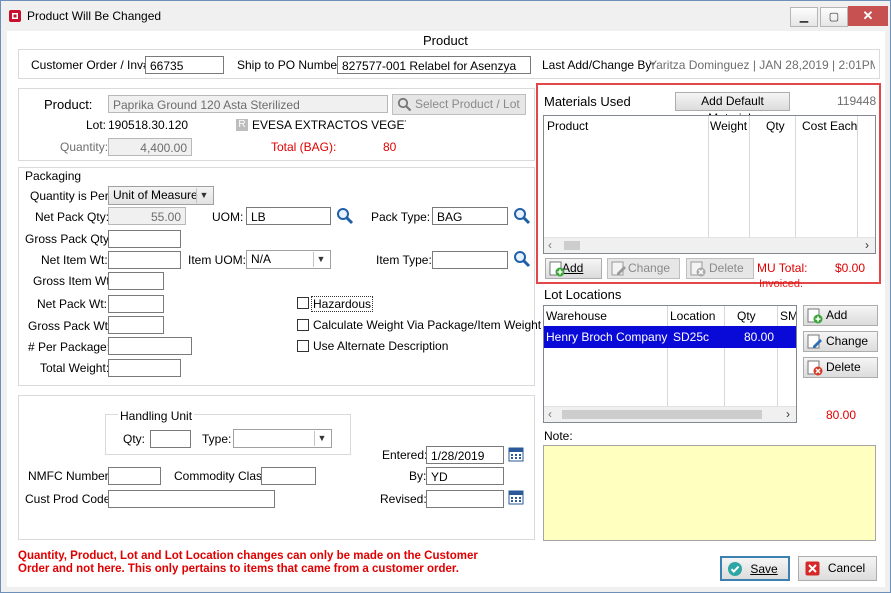 This screenshot has height=593, width=891. Describe the element at coordinates (191, 499) in the screenshot. I see `cust-prod-field` at that location.